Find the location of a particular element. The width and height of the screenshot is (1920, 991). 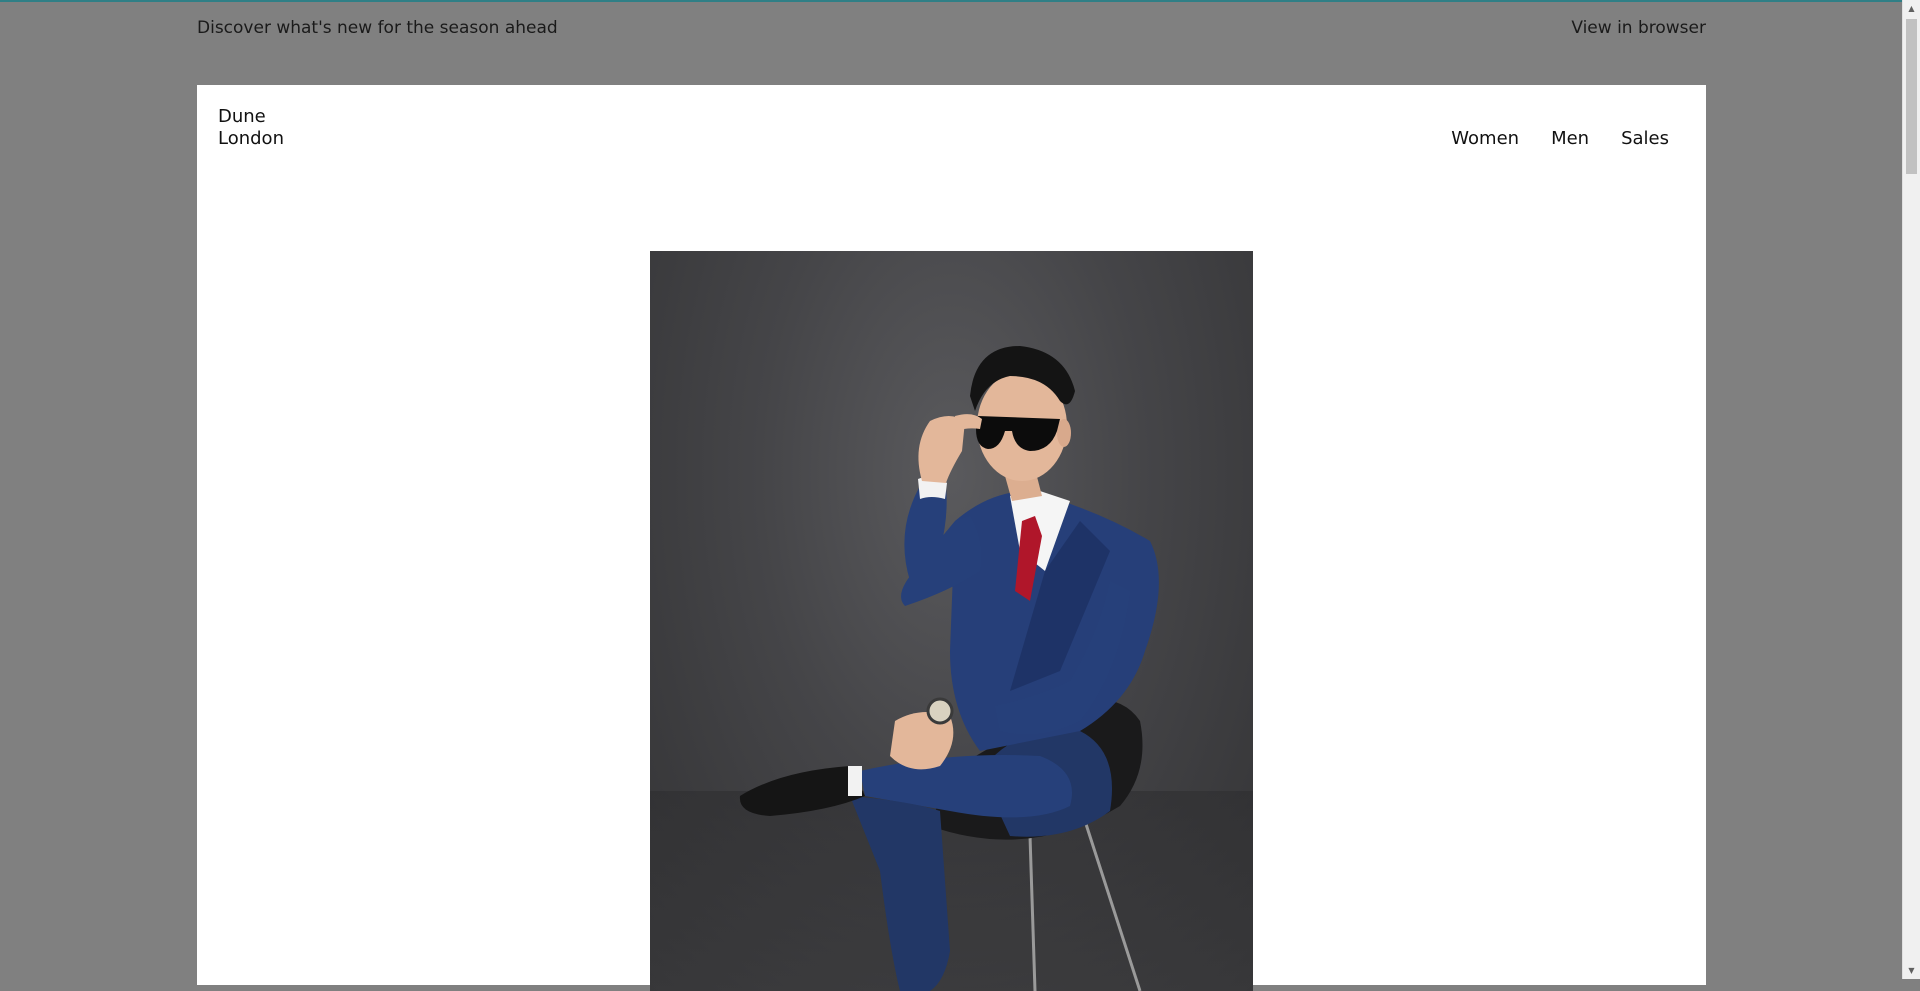

logo-line-2: London is located at coordinates (251, 138).